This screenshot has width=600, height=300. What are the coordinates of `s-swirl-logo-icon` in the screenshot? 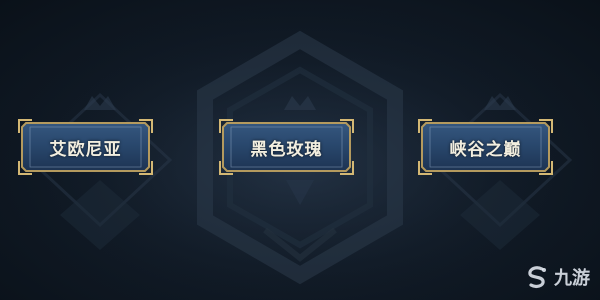 It's located at (537, 277).